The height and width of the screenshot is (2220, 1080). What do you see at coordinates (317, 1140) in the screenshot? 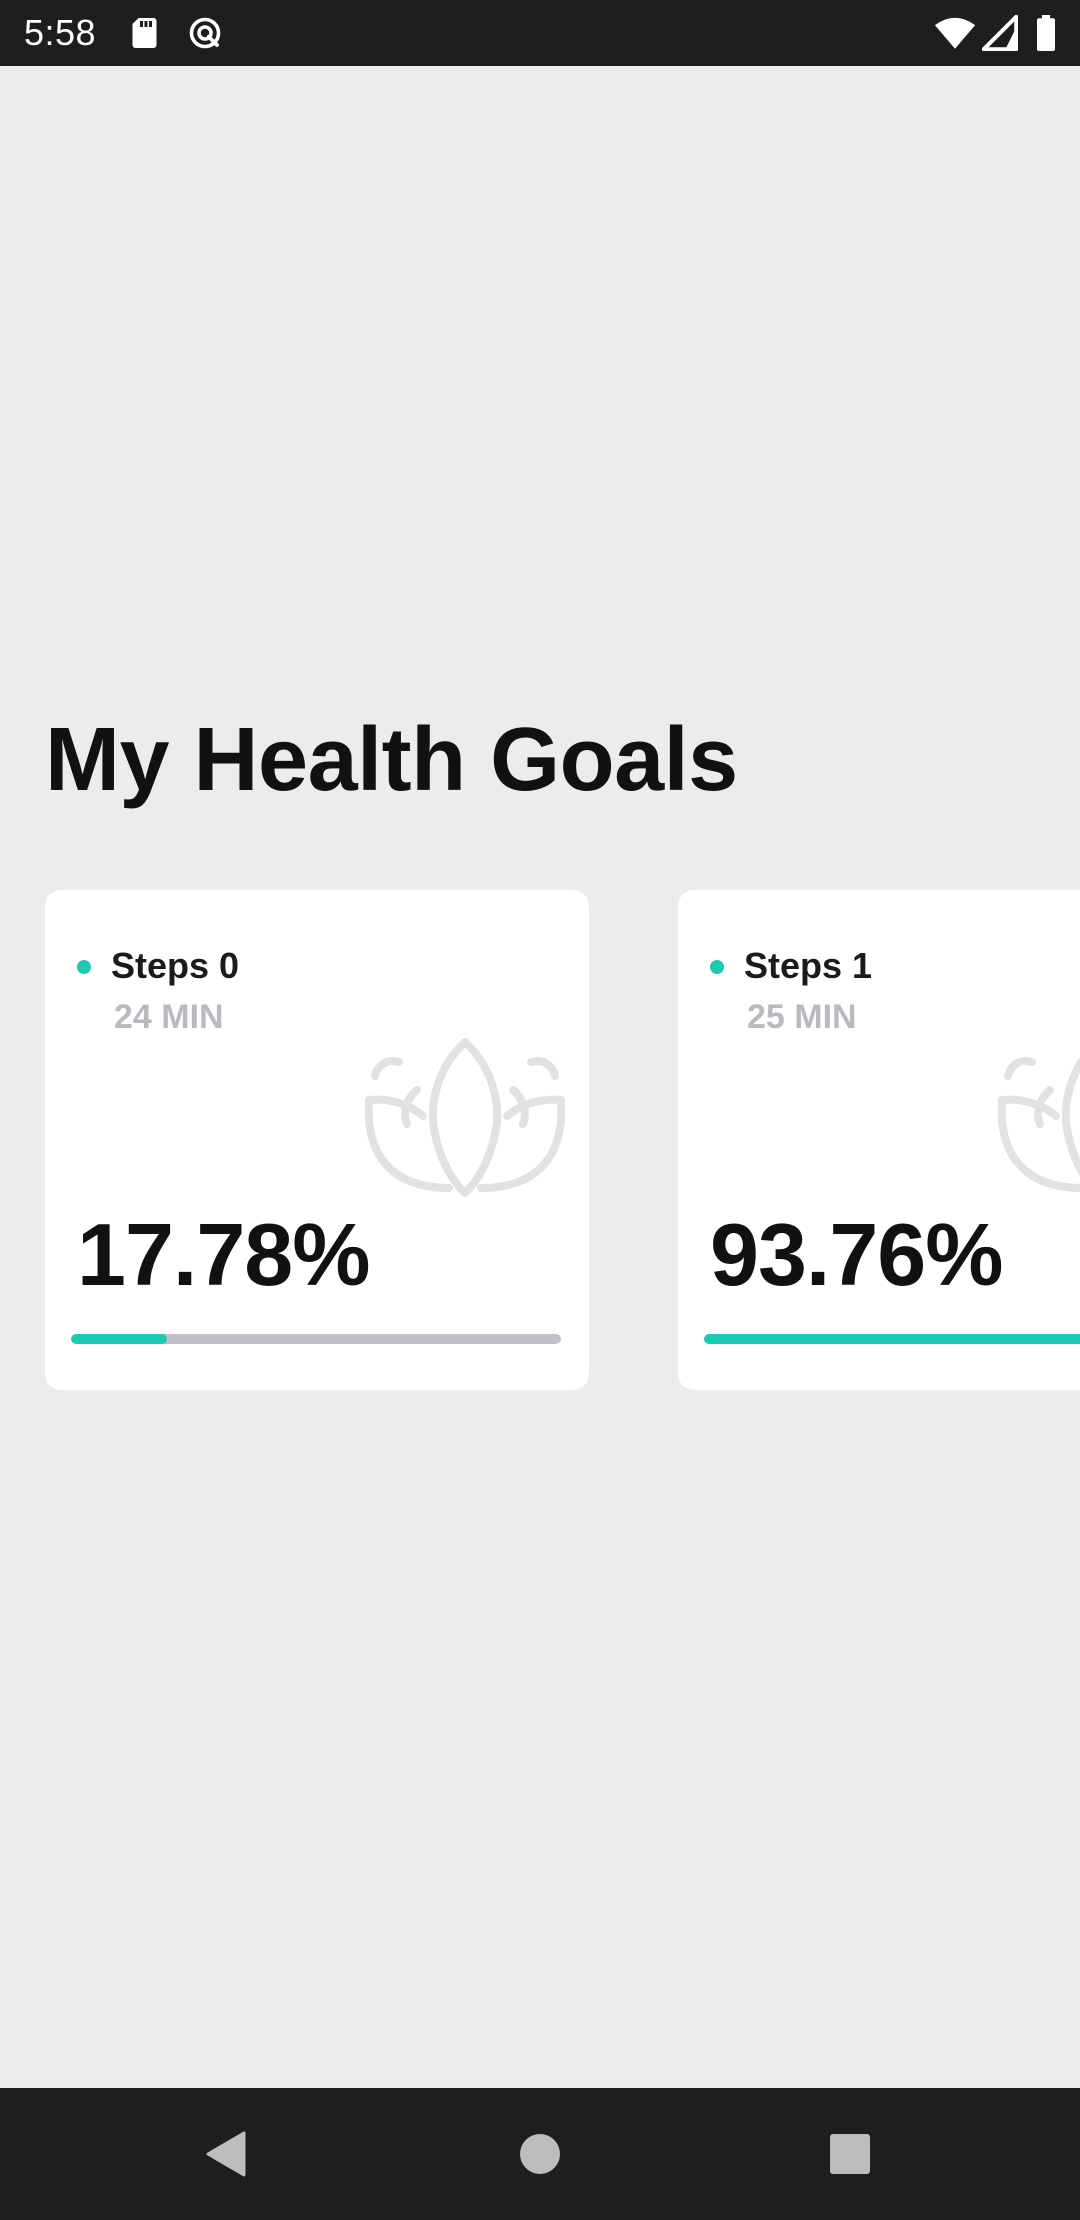
I see `goal-card: Steps 0 24 MIN 17.78%` at bounding box center [317, 1140].